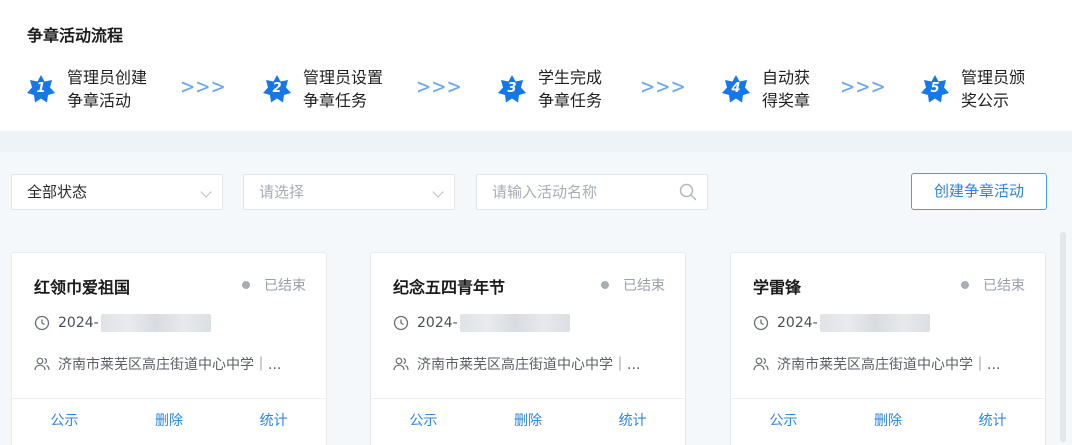 The height and width of the screenshot is (445, 1072). What do you see at coordinates (282, 192) in the screenshot?
I see `type-select-placeholder: 请选择` at bounding box center [282, 192].